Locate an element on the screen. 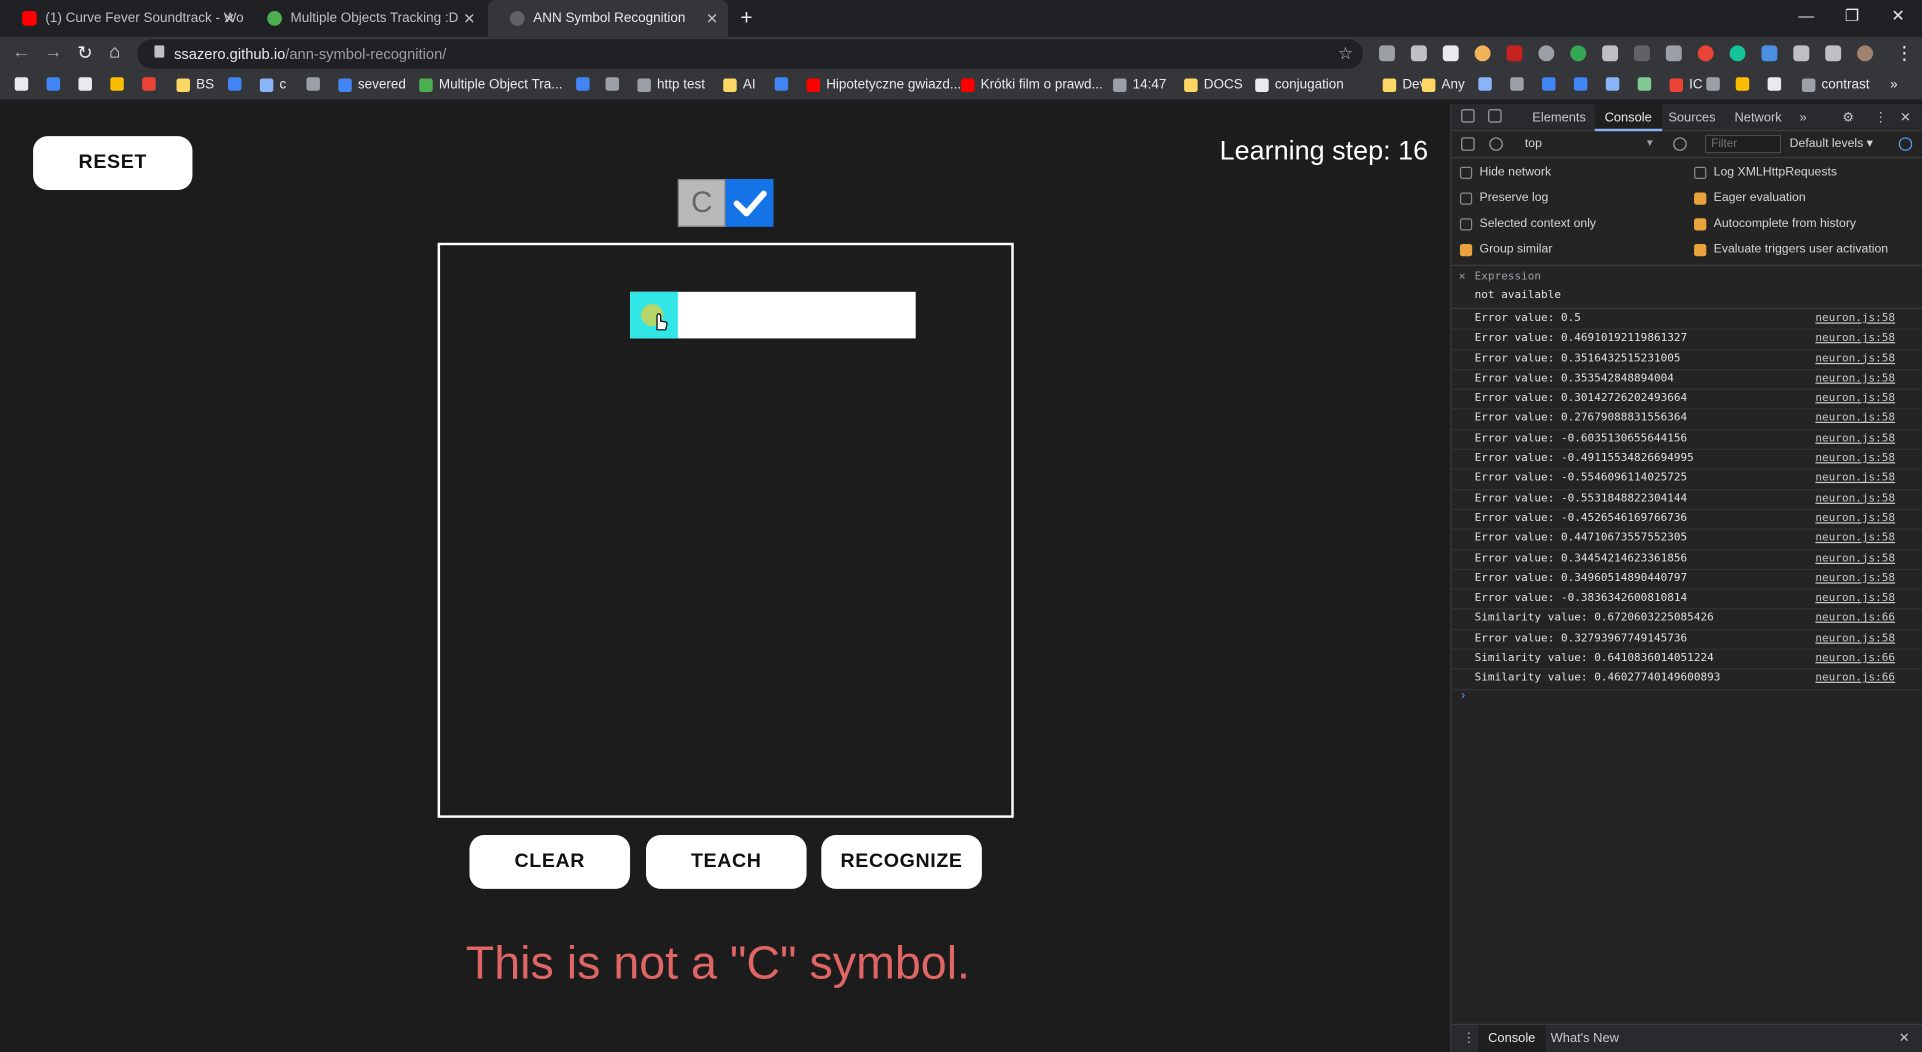 The height and width of the screenshot is (1052, 1922). more-bookmarks-icon: » is located at coordinates (1894, 84).